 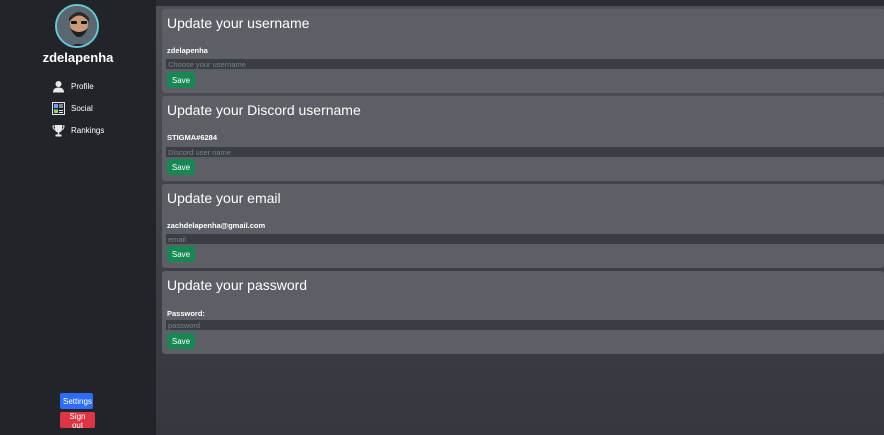 What do you see at coordinates (525, 239) in the screenshot?
I see `email-input` at bounding box center [525, 239].